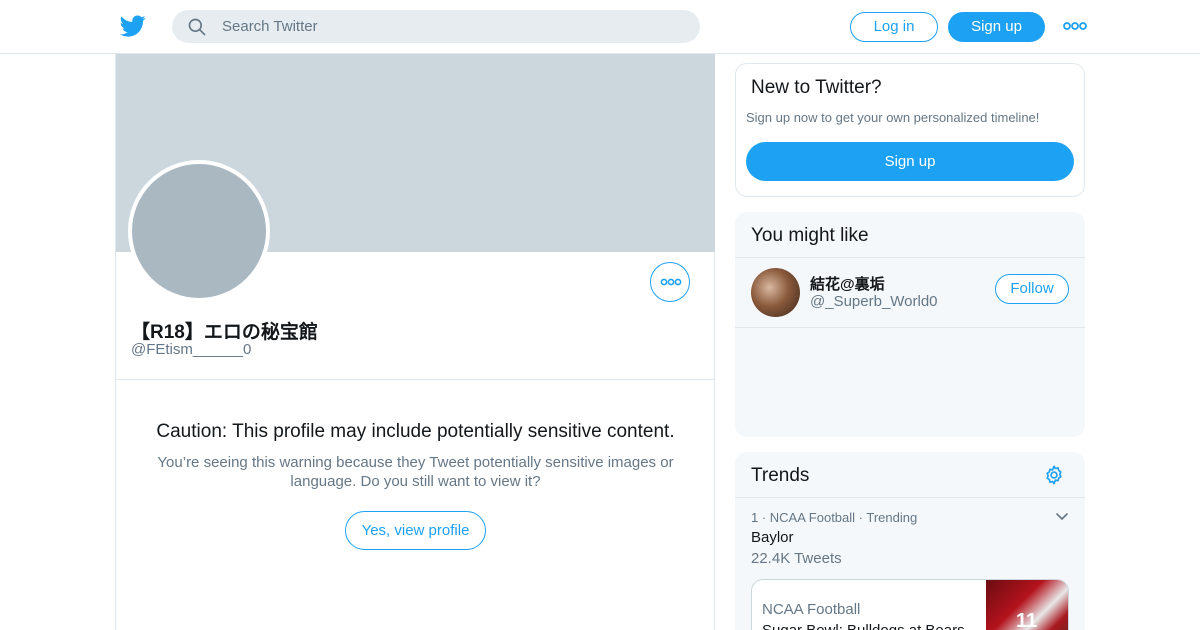 The width and height of the screenshot is (1200, 630). I want to click on news-thumbnail: 11, so click(1027, 605).